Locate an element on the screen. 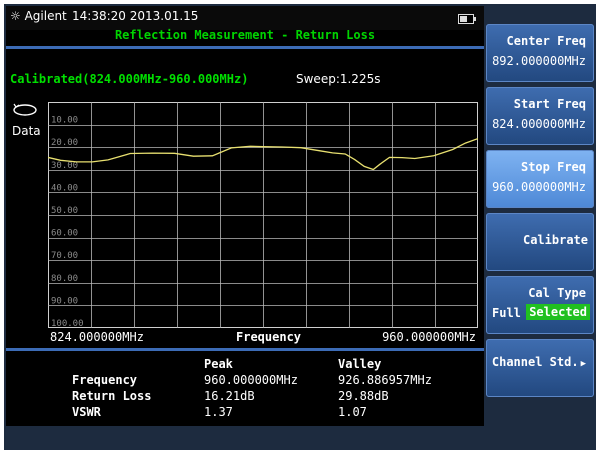 The width and height of the screenshot is (600, 452). channel-std-title: Channel Std. ▶ is located at coordinates (539, 362).